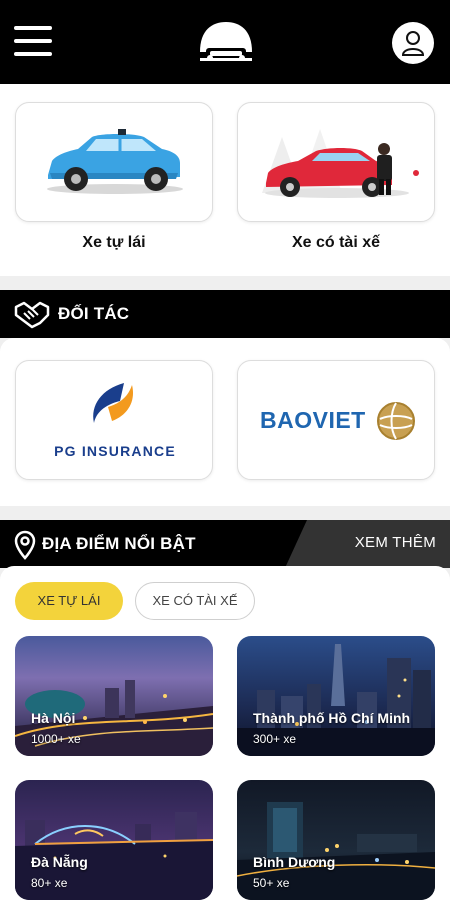 The image size is (450, 900). What do you see at coordinates (225, 544) in the screenshot?
I see `locations-header: ĐỊA ĐIỂM NỔI BẬT XEM THÊM` at bounding box center [225, 544].